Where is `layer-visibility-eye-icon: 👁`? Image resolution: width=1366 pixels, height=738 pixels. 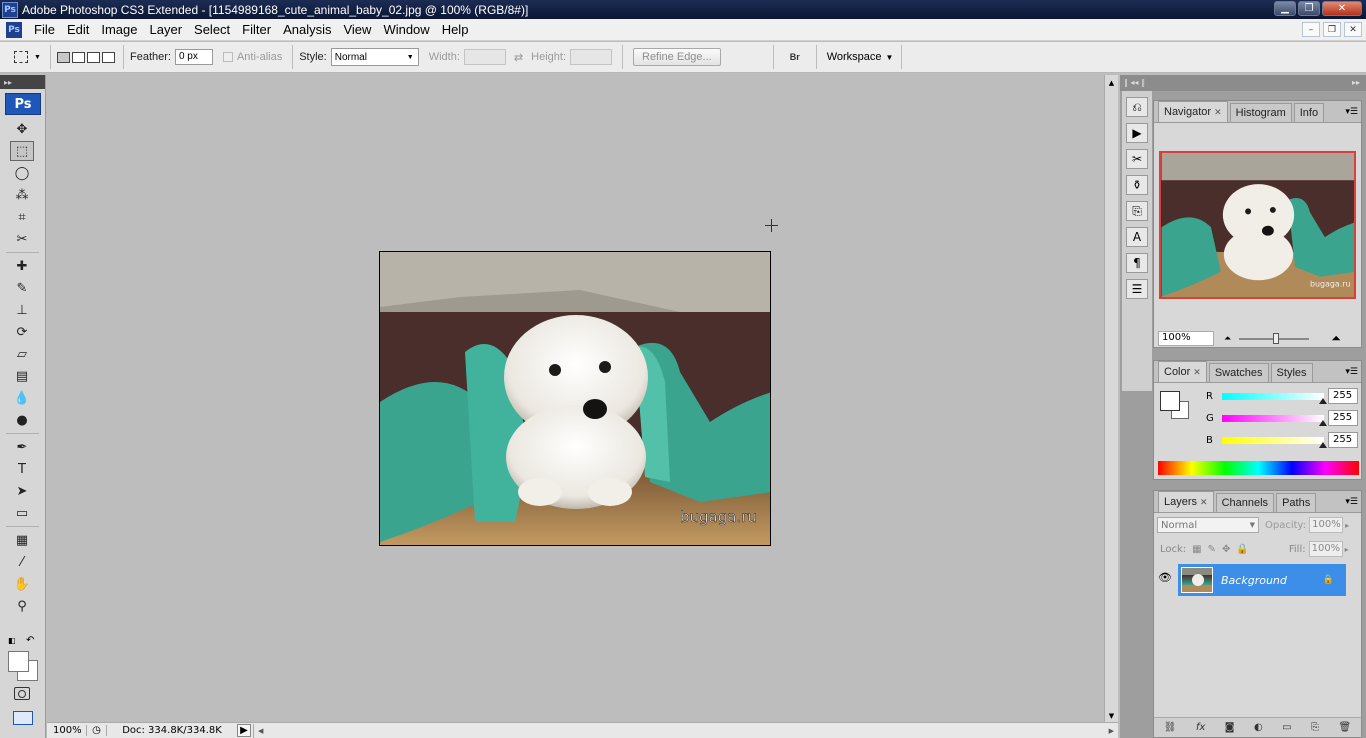 layer-visibility-eye-icon: 👁 is located at coordinates (1165, 577).